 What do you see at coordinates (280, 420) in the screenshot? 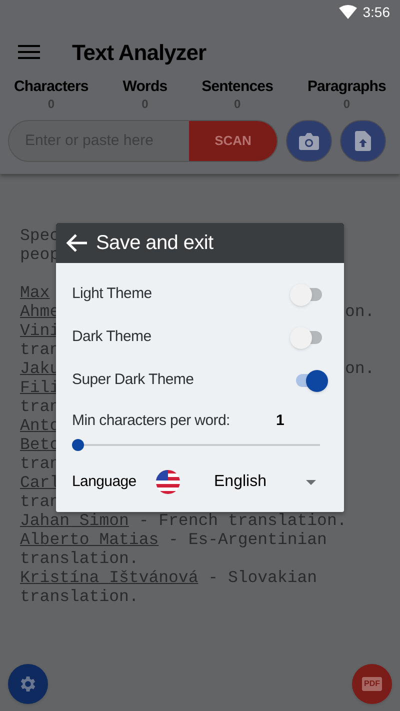
I see `min-chars-value: 1` at bounding box center [280, 420].